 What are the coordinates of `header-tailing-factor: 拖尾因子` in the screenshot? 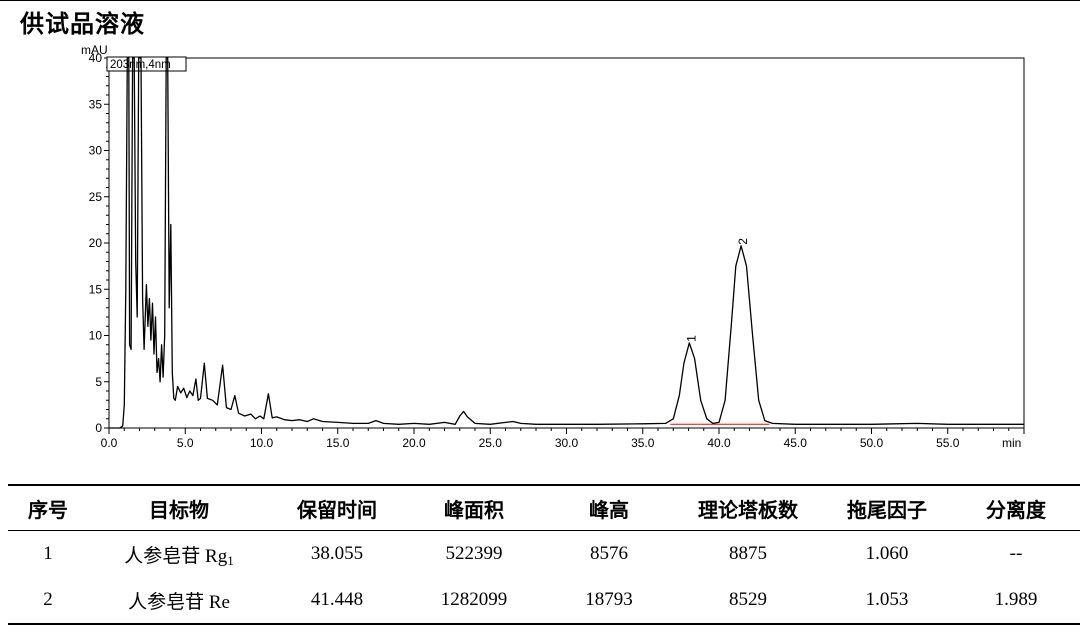 It's located at (887, 507).